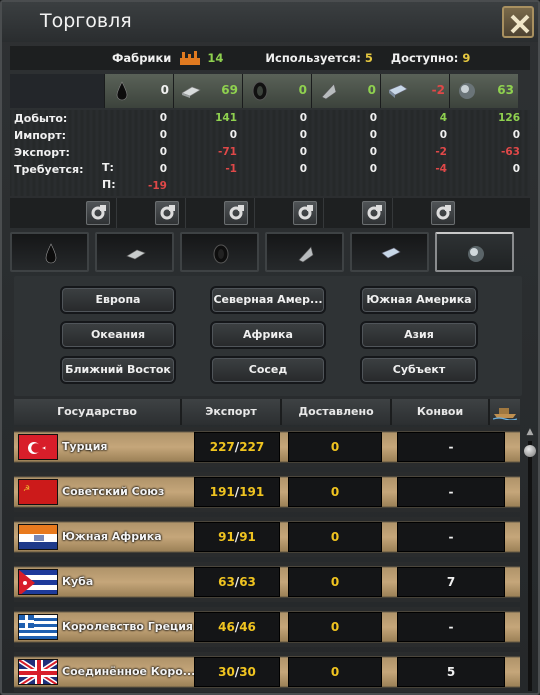 This screenshot has width=540, height=695. I want to click on export-cell: 191/191, so click(237, 492).